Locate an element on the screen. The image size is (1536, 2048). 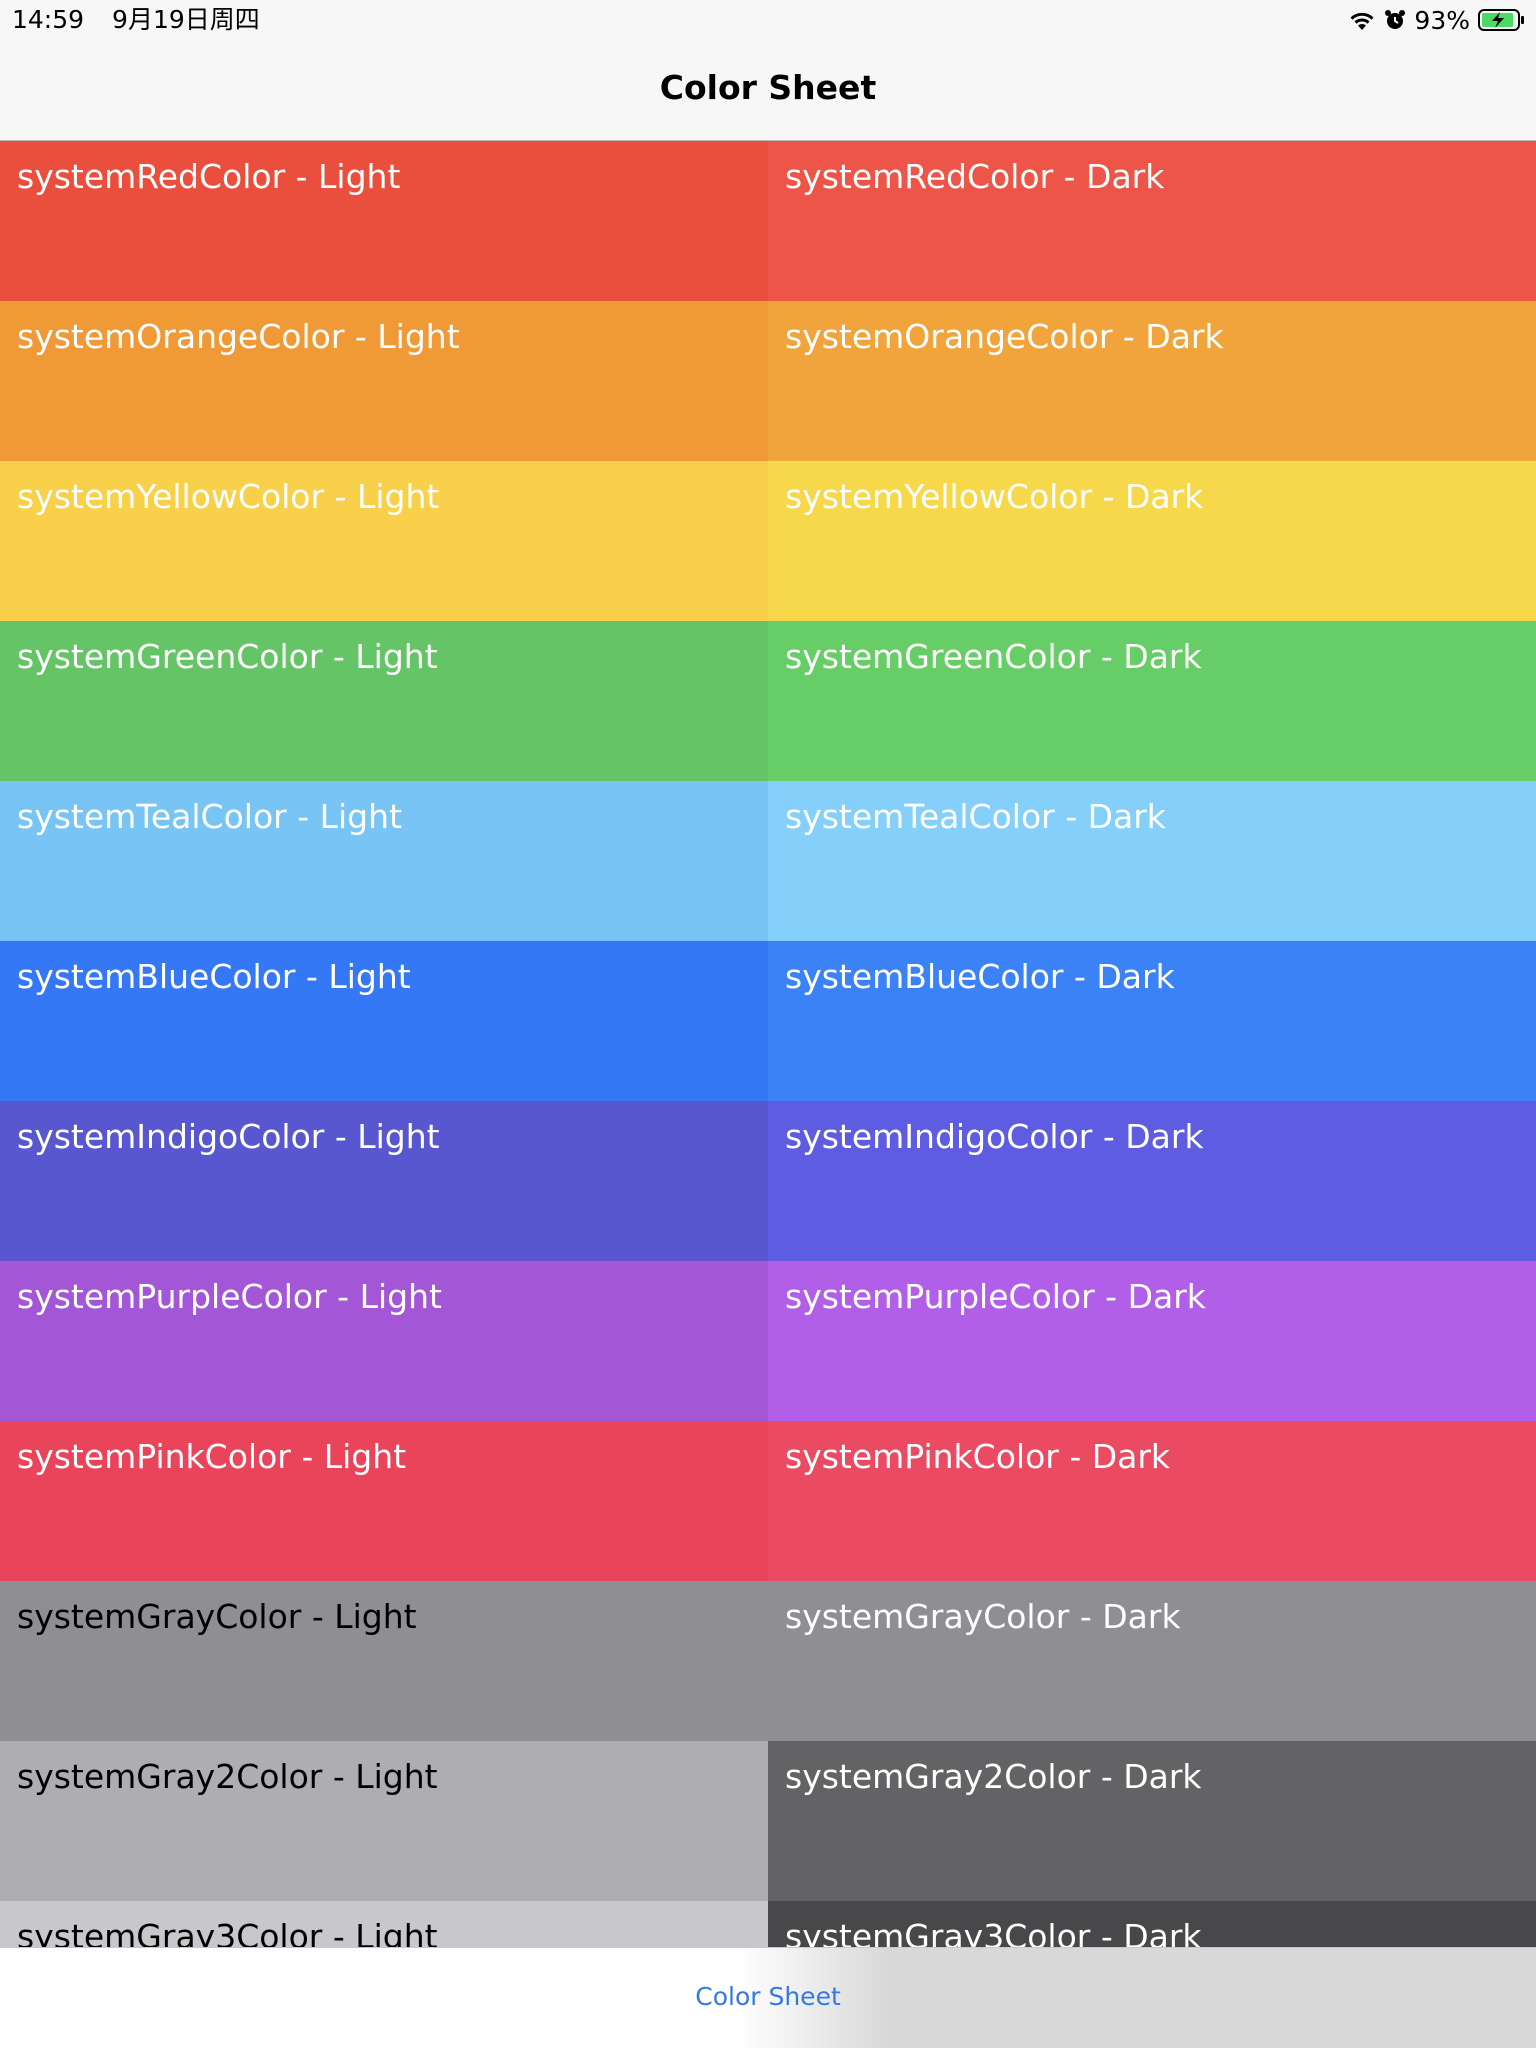
battery-charging-icon is located at coordinates (1502, 20).